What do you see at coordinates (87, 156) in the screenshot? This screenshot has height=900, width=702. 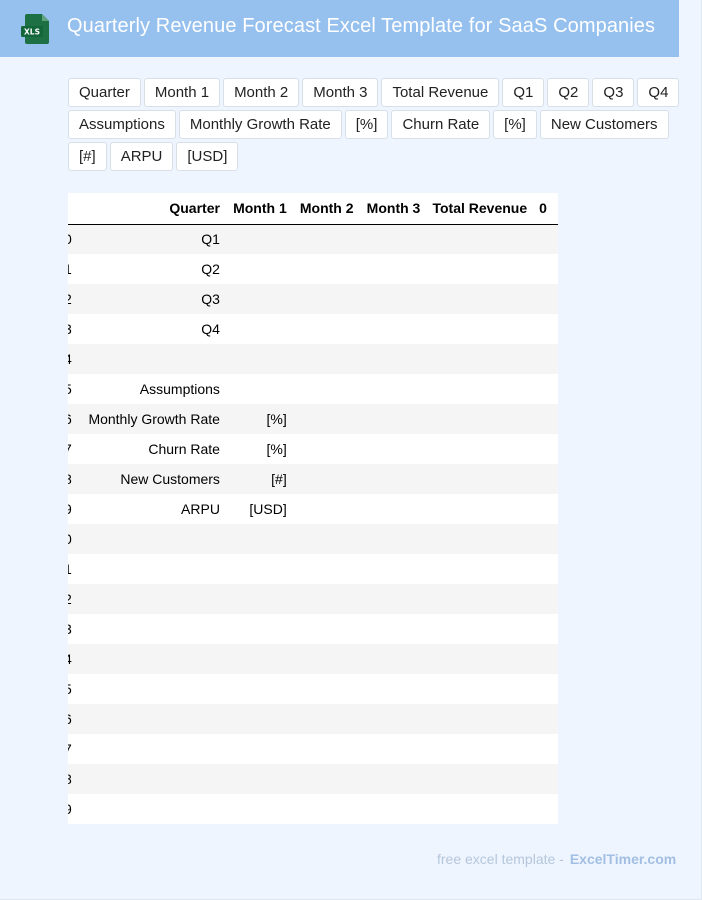 I see `column-chip: [#]` at bounding box center [87, 156].